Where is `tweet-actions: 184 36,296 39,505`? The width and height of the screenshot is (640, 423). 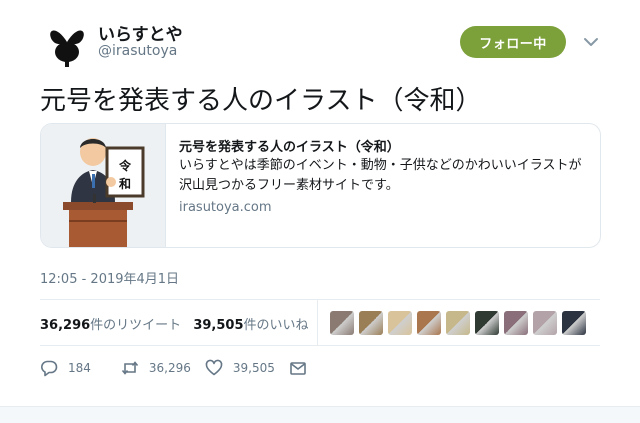
tweet-actions: 184 36,296 39,505 is located at coordinates (173, 368).